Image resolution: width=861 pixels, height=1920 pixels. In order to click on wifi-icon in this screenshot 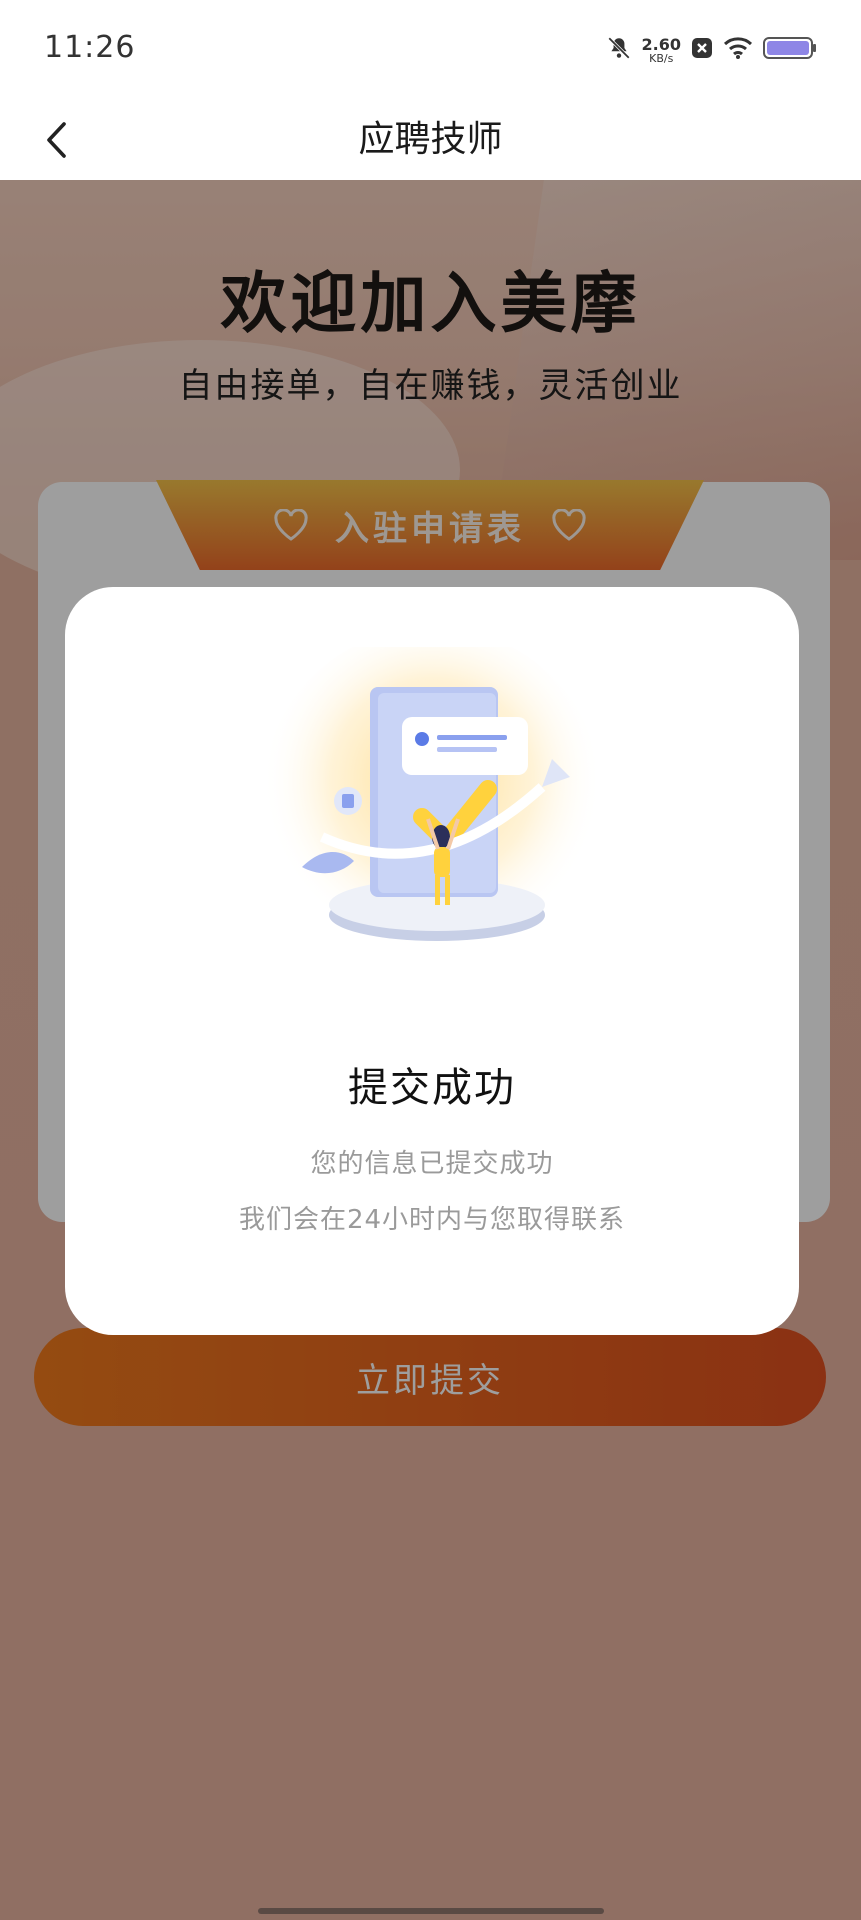, I will do `click(738, 50)`.